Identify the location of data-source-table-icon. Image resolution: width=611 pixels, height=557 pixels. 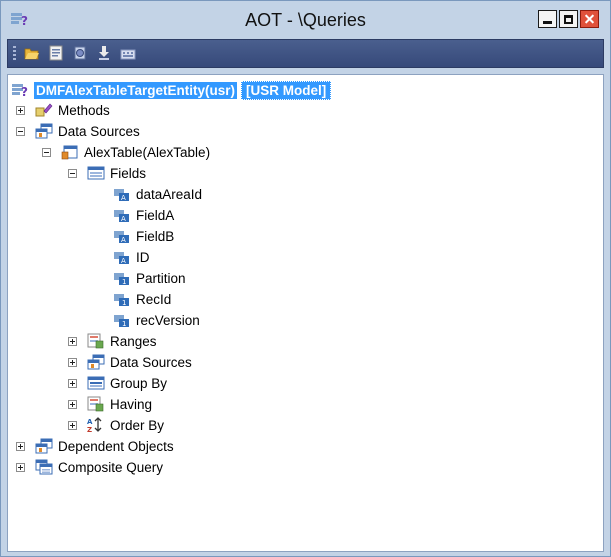
(70, 152).